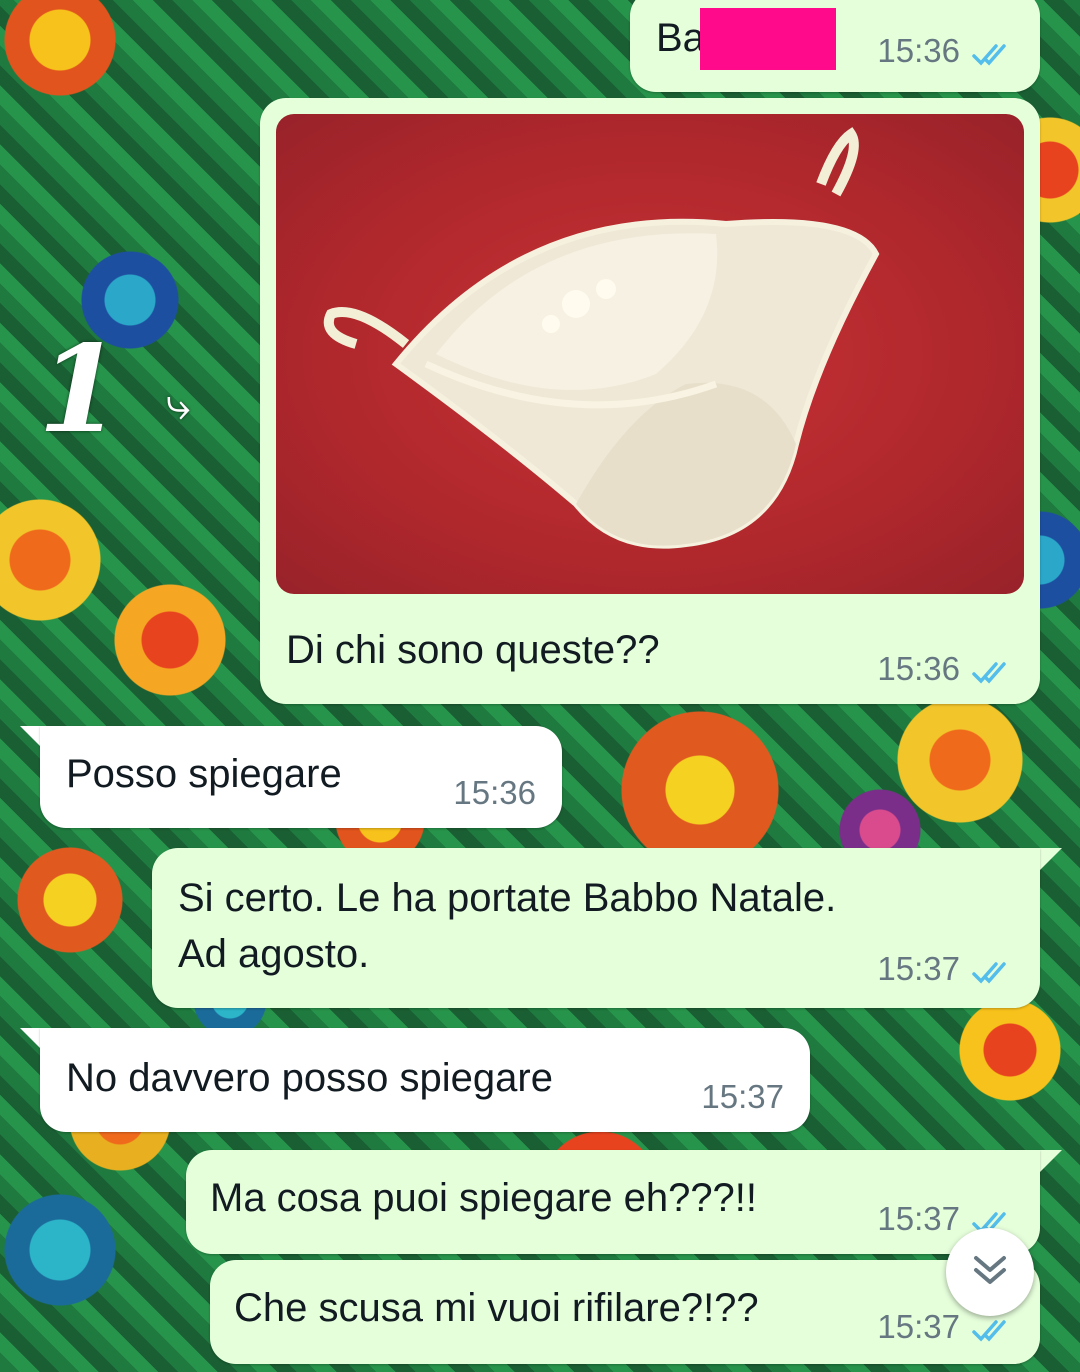 The height and width of the screenshot is (1372, 1080). I want to click on double-chevron-down-icon, so click(990, 1272).